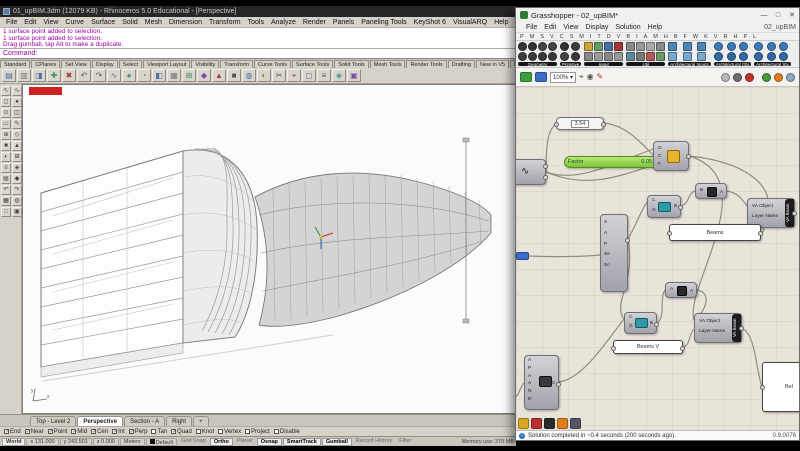 This screenshot has width=800, height=451. Describe the element at coordinates (732, 64) in the screenshot. I see `panel-group-label: Architectural Obj` at that location.